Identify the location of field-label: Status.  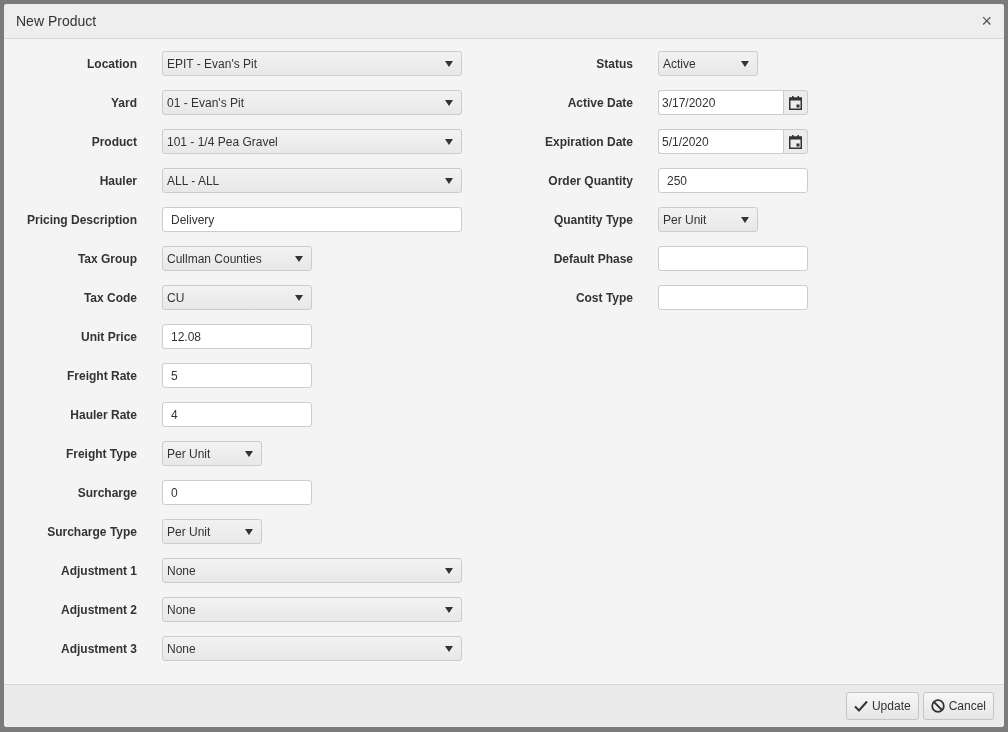
(614, 63).